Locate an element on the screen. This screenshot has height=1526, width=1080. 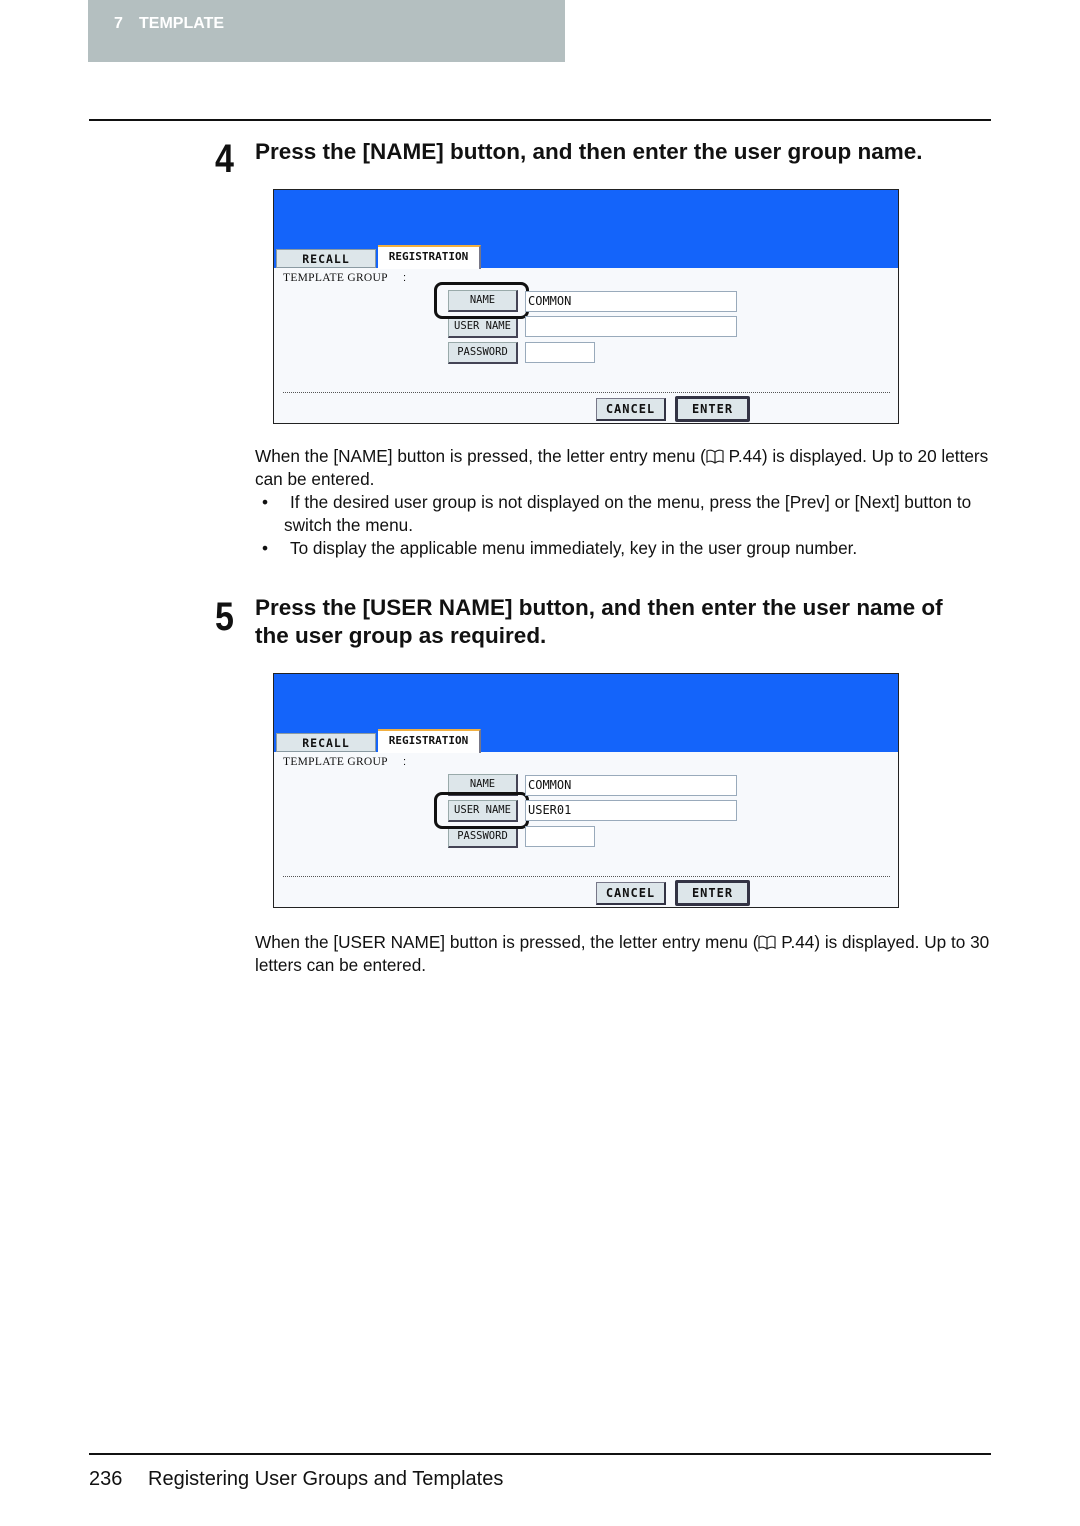
user-name-field: USER01 is located at coordinates (631, 810).